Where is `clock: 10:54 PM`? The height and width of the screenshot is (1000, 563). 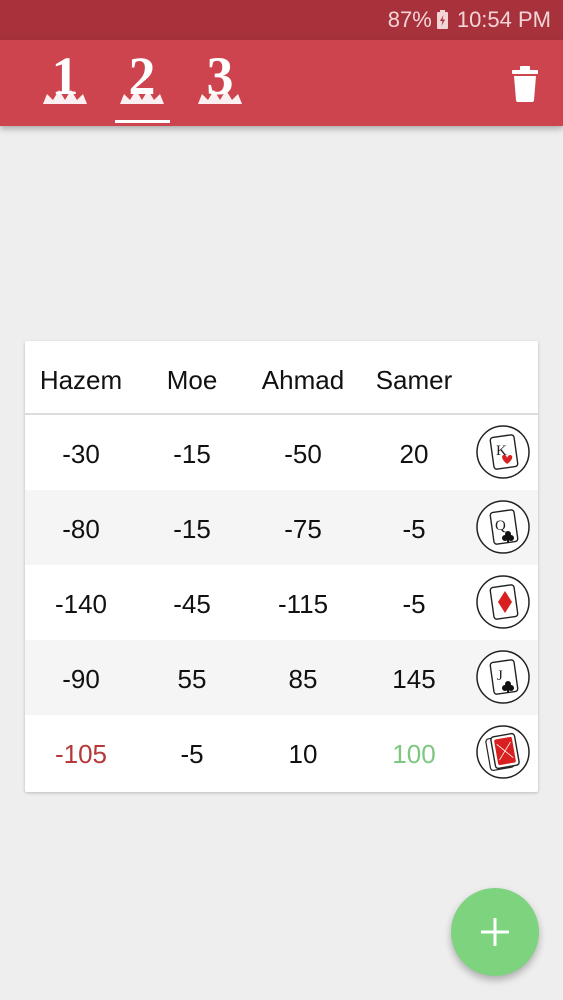
clock: 10:54 PM is located at coordinates (503, 19).